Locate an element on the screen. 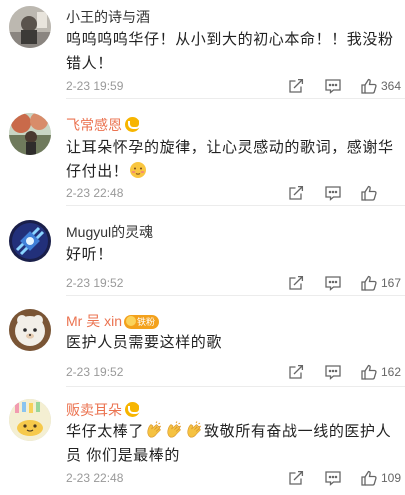 The width and height of the screenshot is (405, 495). comment-username: 飞常感恩 is located at coordinates (103, 125).